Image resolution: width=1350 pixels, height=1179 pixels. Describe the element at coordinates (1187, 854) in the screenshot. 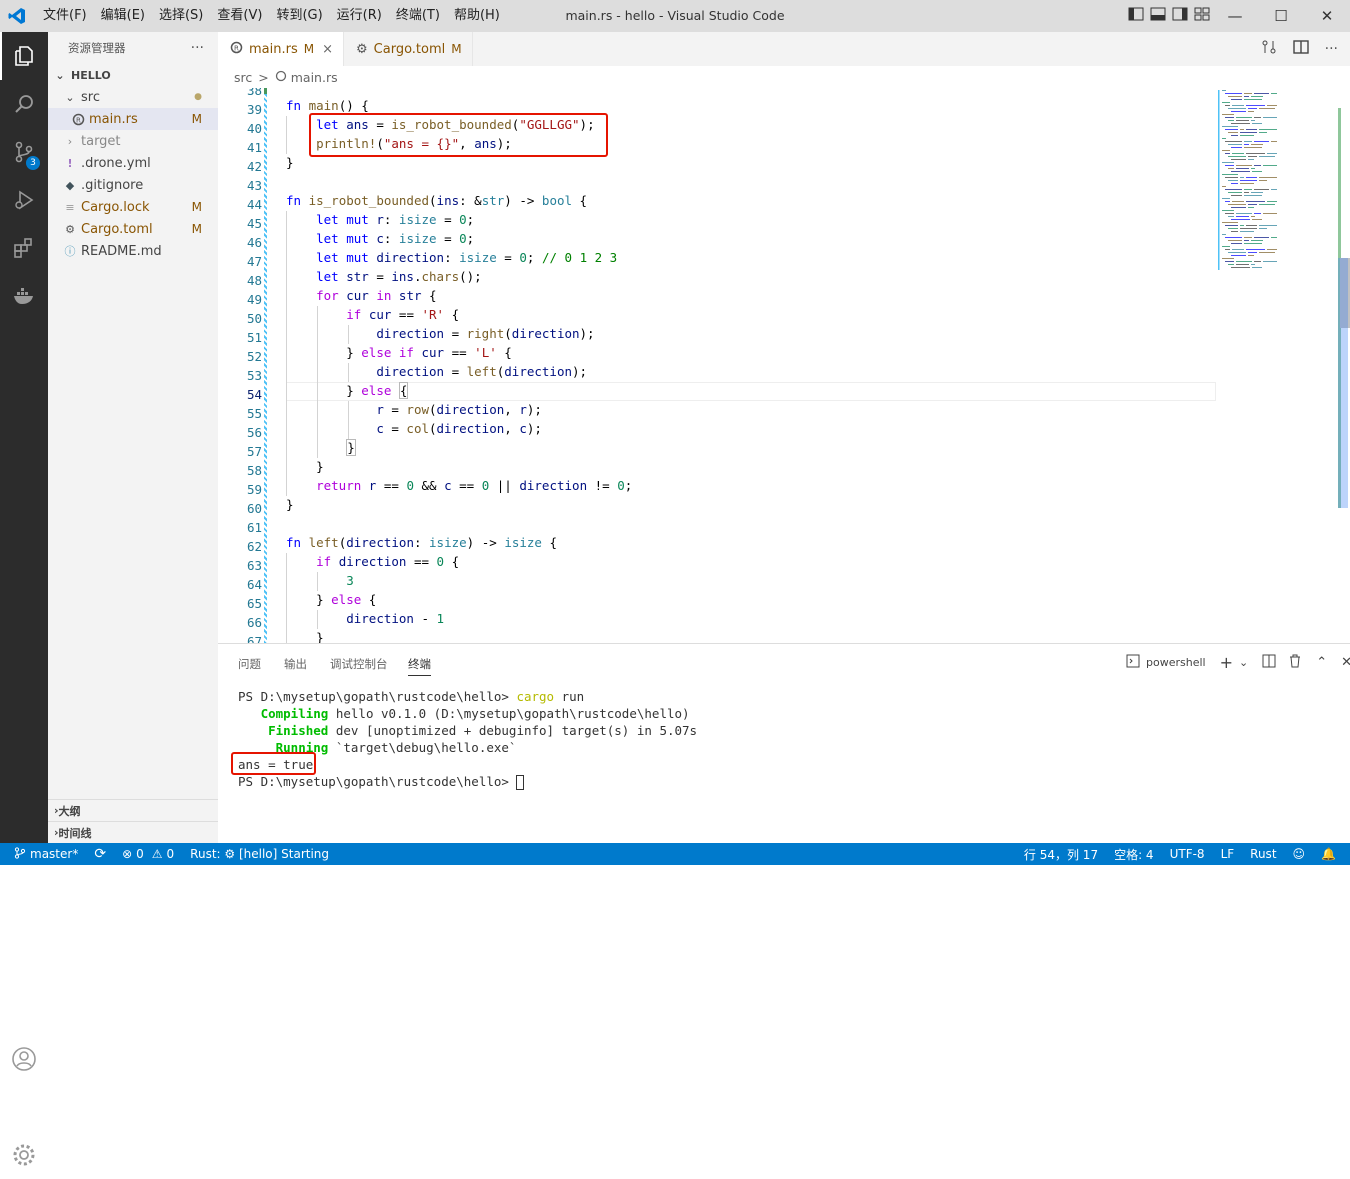

I see `encoding: UTF-8` at that location.